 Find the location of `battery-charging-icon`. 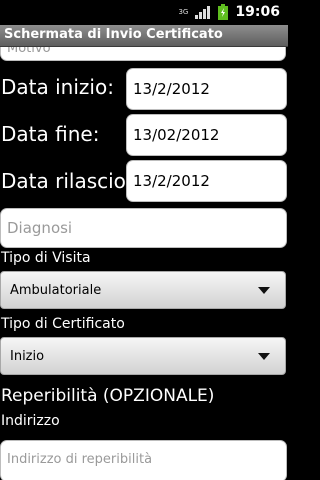

battery-charging-icon is located at coordinates (223, 12).